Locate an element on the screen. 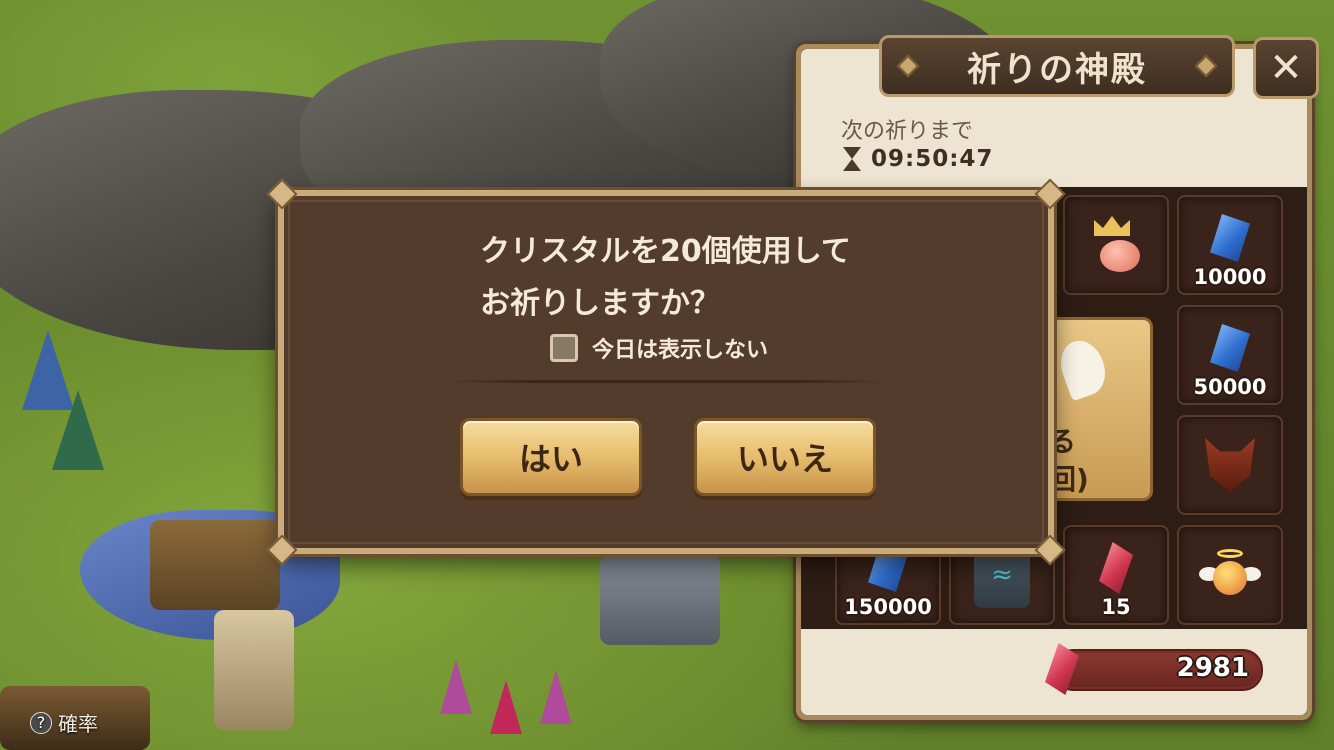  tree is located at coordinates (78, 430).